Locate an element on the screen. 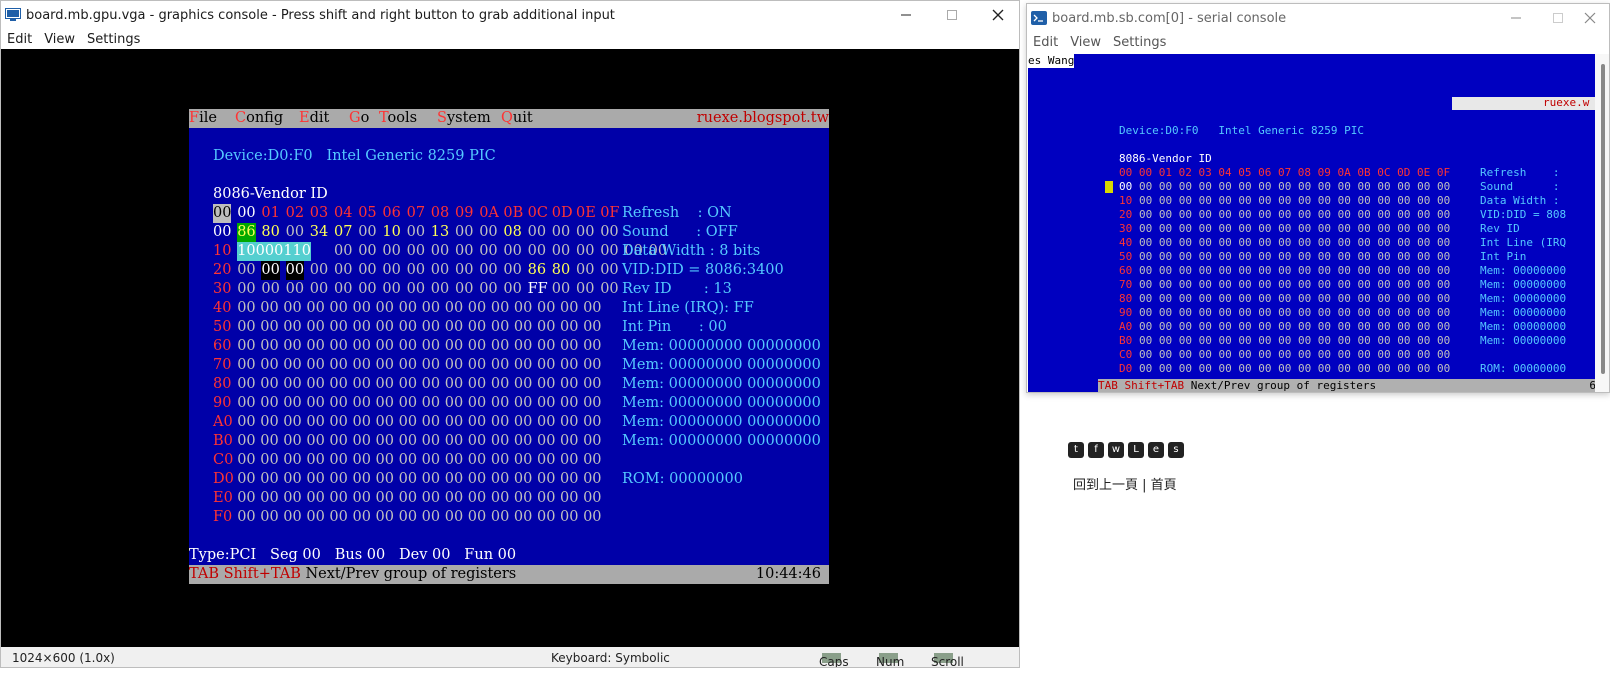  column-header: 03 is located at coordinates (319, 213).